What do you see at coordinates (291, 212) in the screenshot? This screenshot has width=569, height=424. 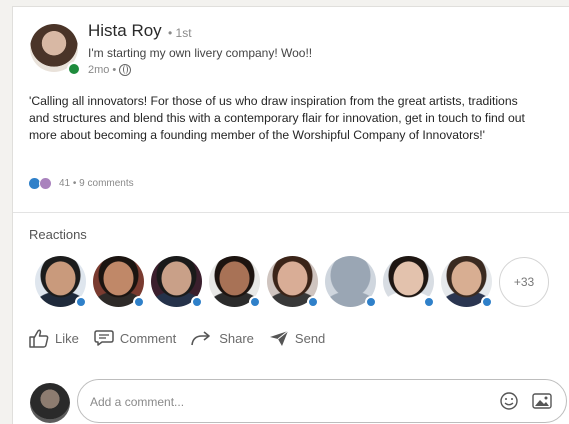 I see `divider` at bounding box center [291, 212].